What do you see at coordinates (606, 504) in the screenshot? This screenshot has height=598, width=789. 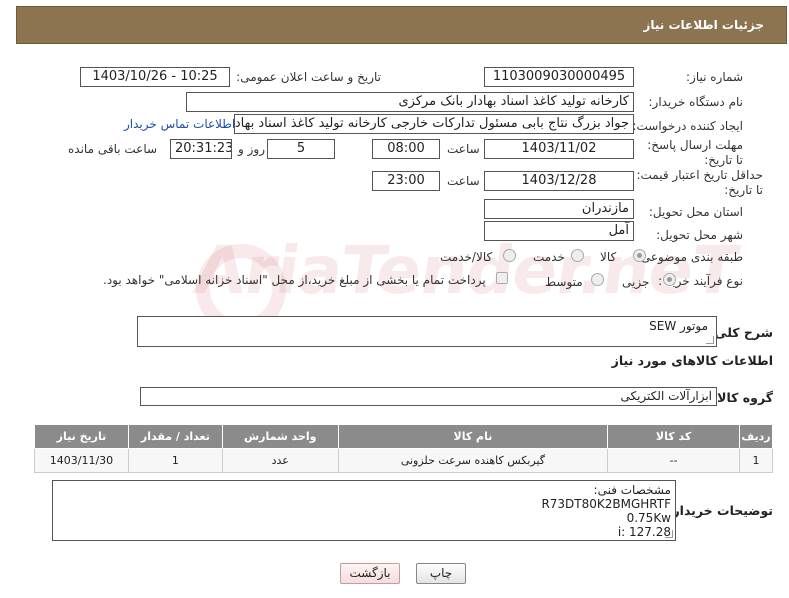 I see `buyer-notes-line: R73DT80K2BMGHRTF` at bounding box center [606, 504].